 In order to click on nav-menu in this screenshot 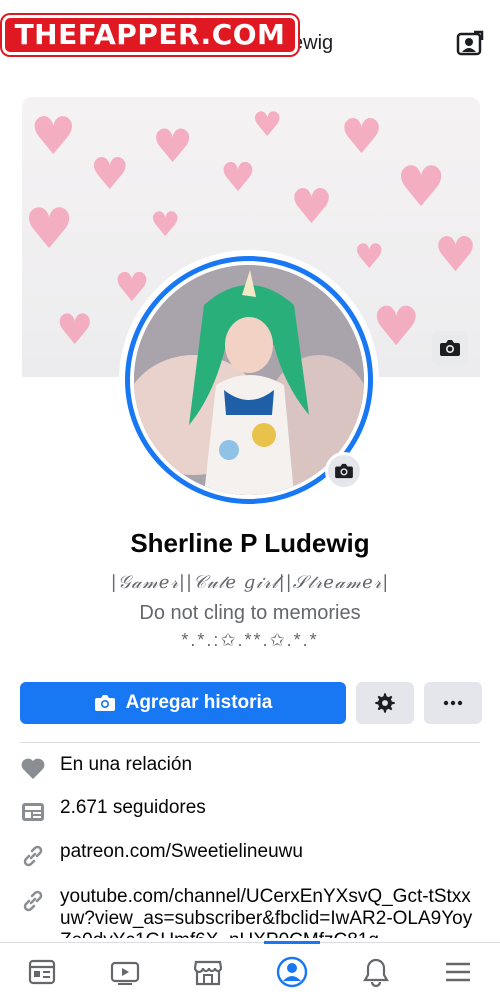, I will do `click(458, 971)`.